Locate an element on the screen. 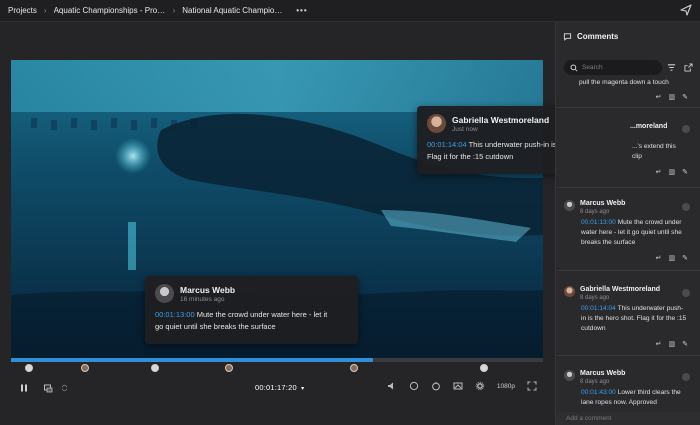  comment-item-partial: pull the magenta down a touch is located at coordinates (625, 82).